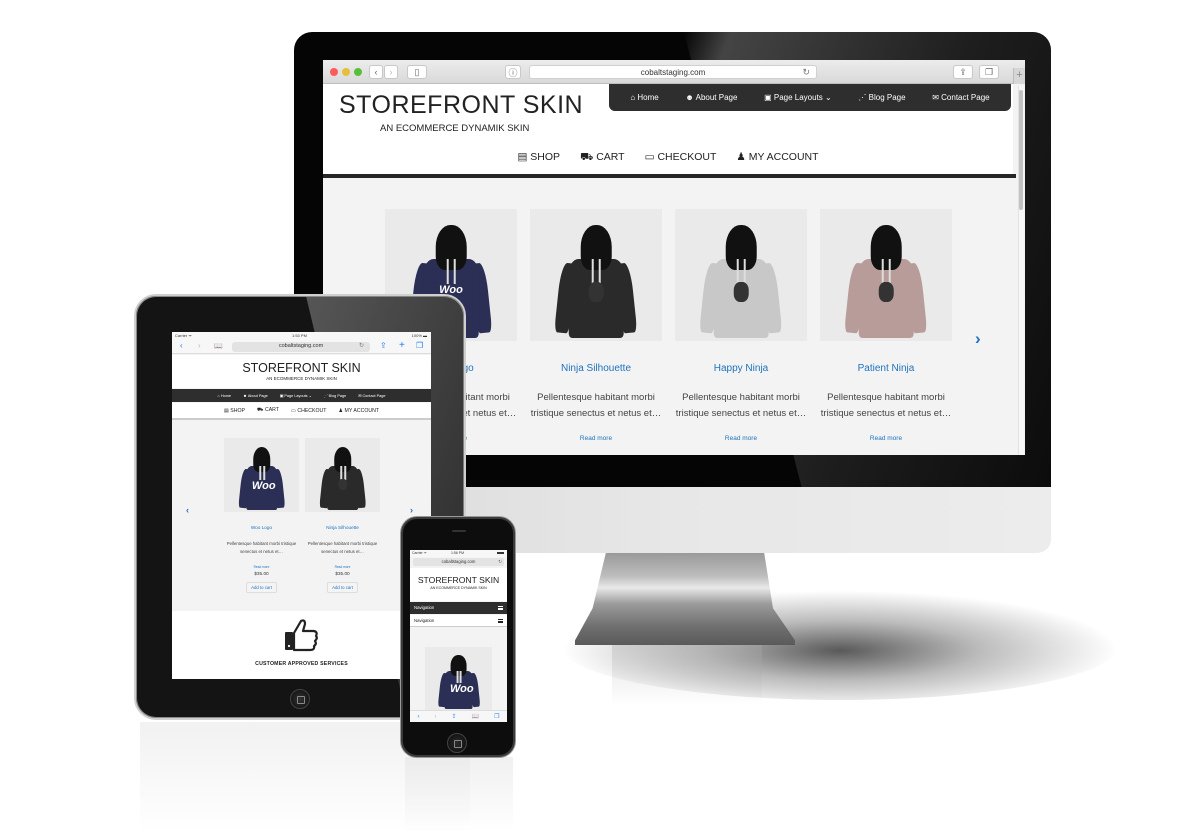 The height and width of the screenshot is (836, 1200). Describe the element at coordinates (358, 72) in the screenshot. I see `zoom-window-button` at that location.